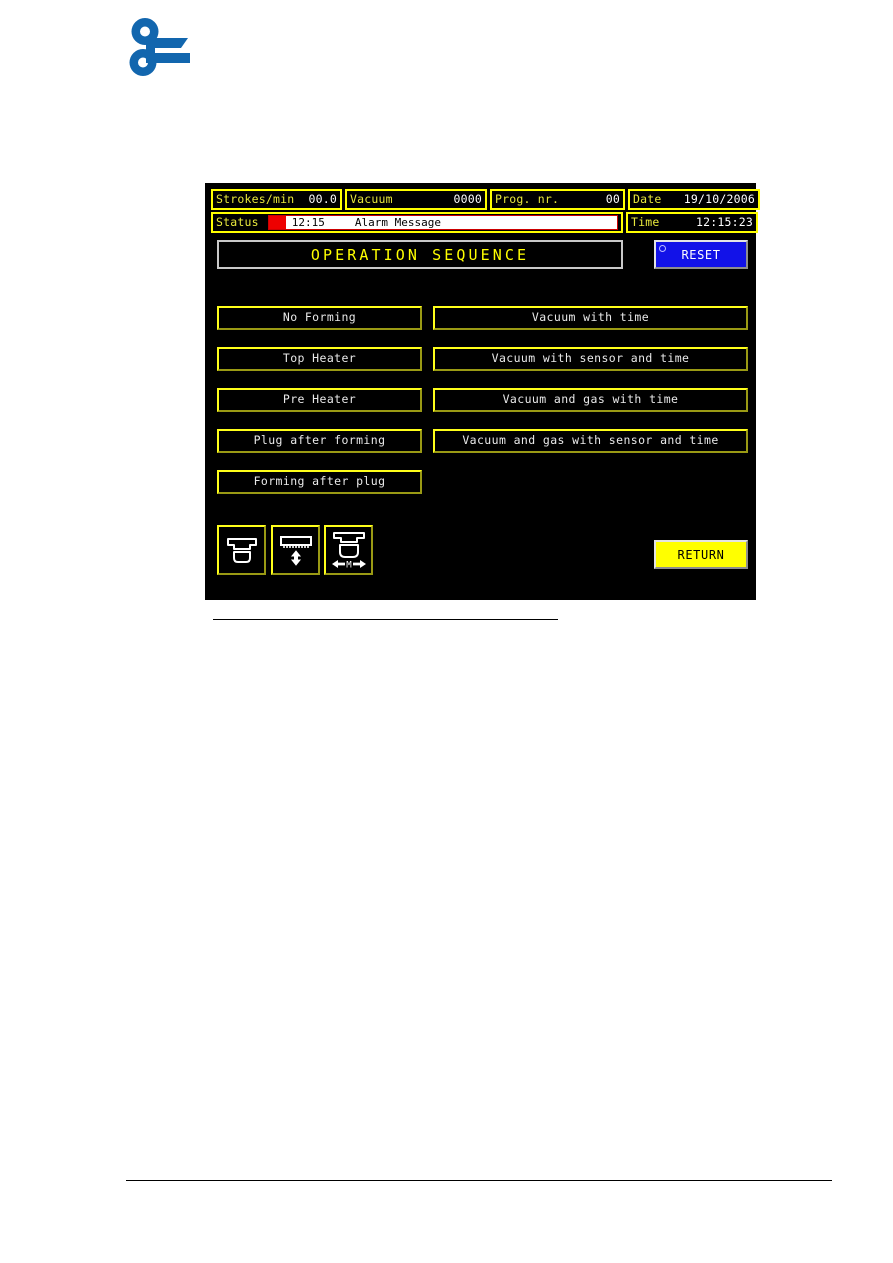  I want to click on field-strokes-per-min: Strokes/min 00.0, so click(276, 199).